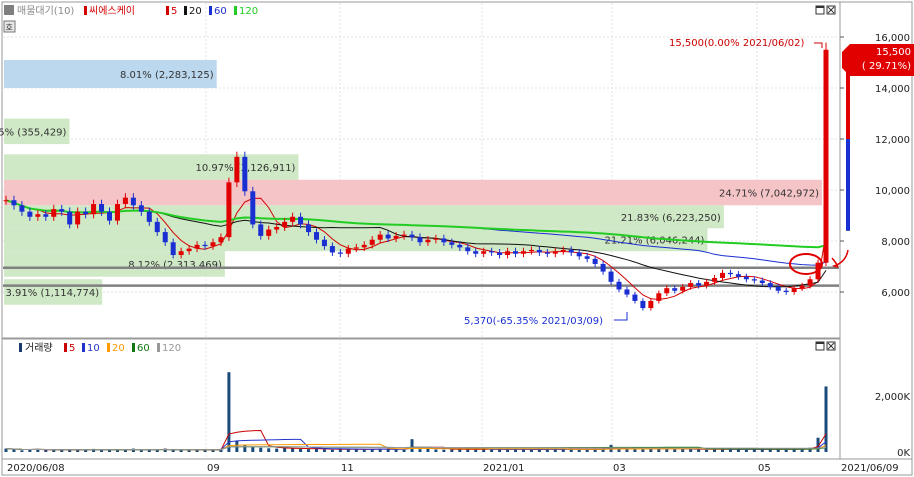 The height and width of the screenshot is (477, 914). Describe the element at coordinates (848, 185) in the screenshot. I see `price-range-down-bar` at that location.